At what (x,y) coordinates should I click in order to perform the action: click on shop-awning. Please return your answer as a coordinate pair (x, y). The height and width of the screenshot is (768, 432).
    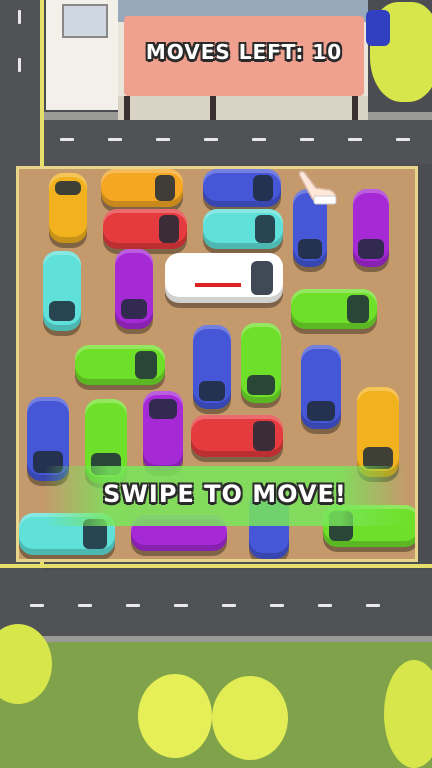
    Looking at the image, I should click on (243, 108).